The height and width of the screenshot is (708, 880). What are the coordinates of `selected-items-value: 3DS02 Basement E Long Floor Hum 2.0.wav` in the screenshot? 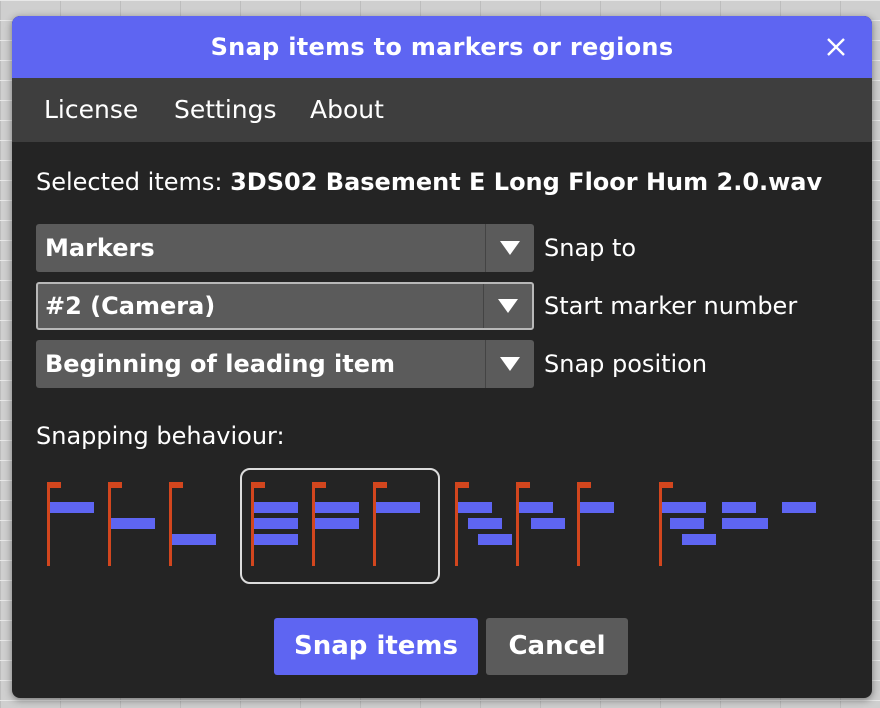 It's located at (526, 182).